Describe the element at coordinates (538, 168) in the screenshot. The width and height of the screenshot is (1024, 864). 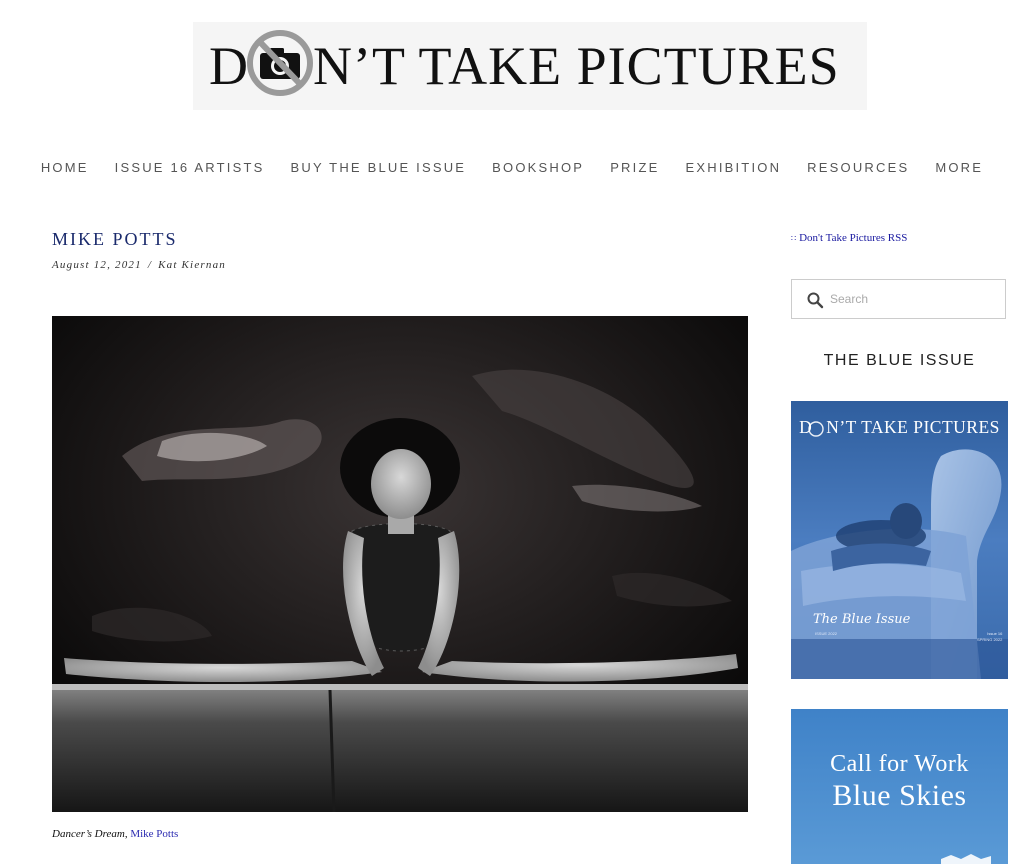
I see `nav-bookshop: BOOKSHOP` at that location.